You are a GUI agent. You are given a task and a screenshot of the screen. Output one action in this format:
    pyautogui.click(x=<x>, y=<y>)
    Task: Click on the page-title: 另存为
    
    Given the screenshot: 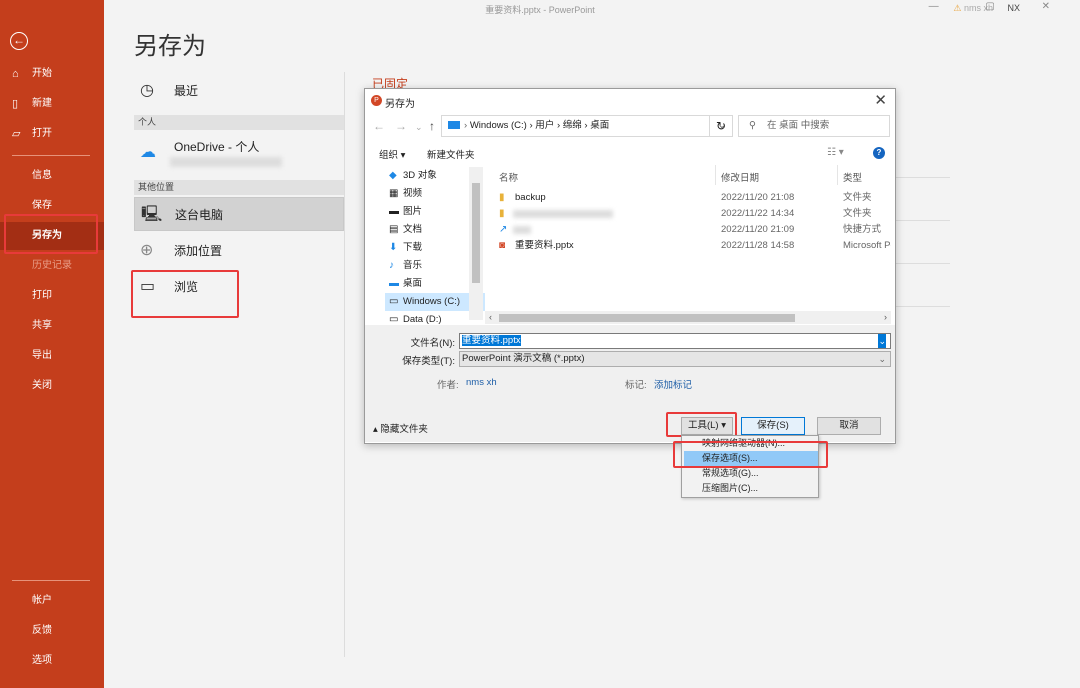 What is the action you would take?
    pyautogui.click(x=170, y=46)
    